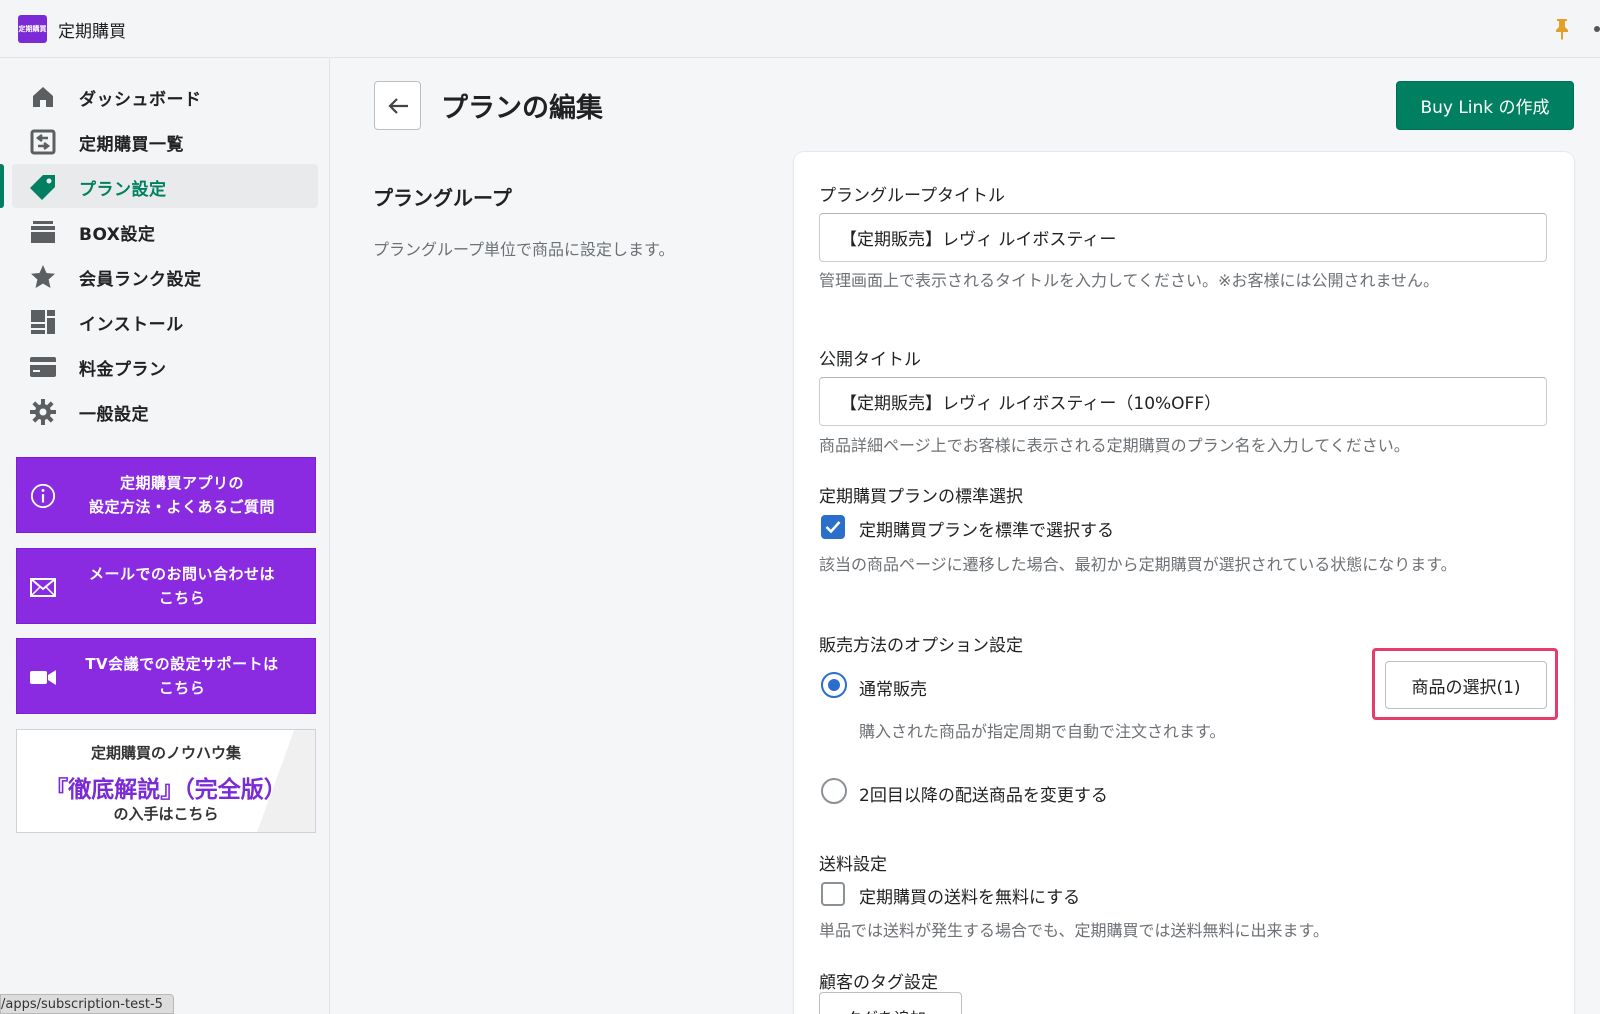 The image size is (1600, 1014). What do you see at coordinates (442, 198) in the screenshot?
I see `section-title: プラングループ` at bounding box center [442, 198].